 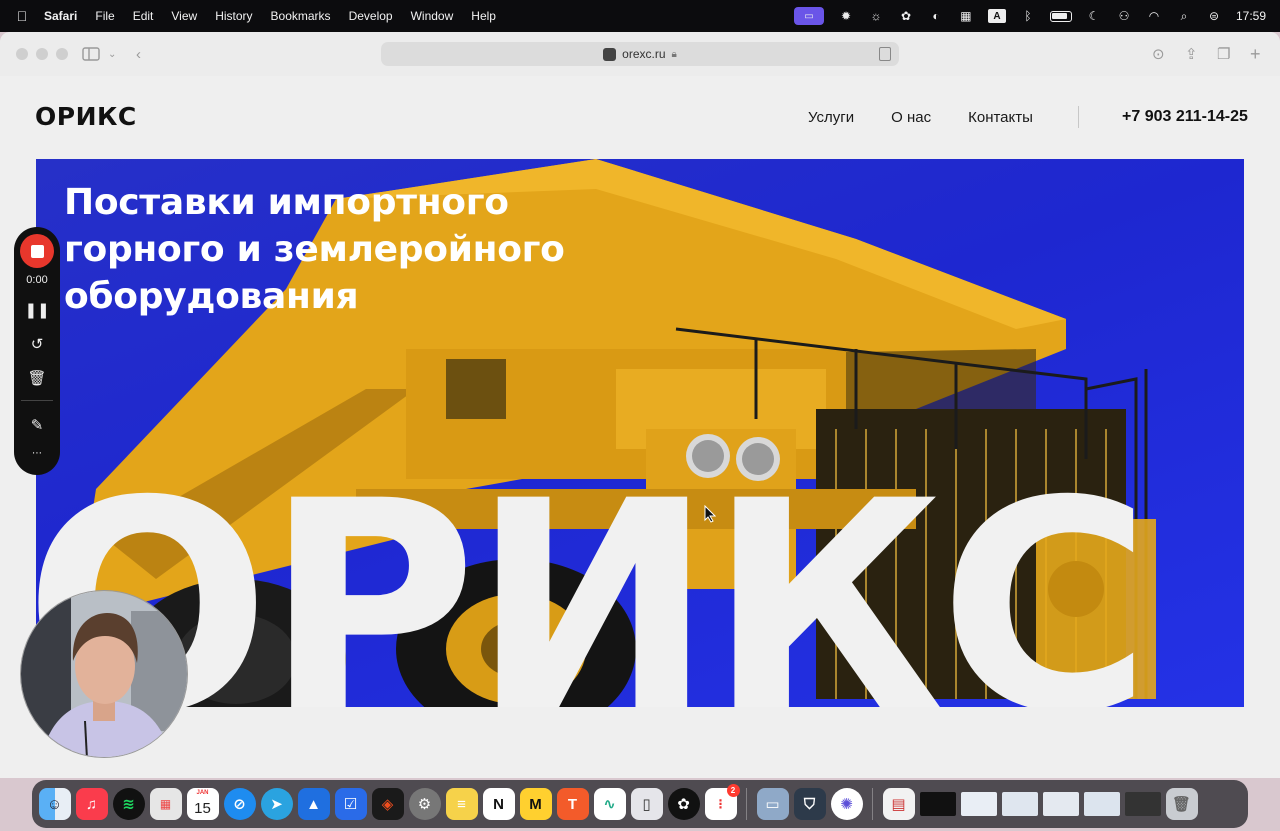 What do you see at coordinates (276, 804) in the screenshot?
I see `telegram-icon: ➤` at bounding box center [276, 804].